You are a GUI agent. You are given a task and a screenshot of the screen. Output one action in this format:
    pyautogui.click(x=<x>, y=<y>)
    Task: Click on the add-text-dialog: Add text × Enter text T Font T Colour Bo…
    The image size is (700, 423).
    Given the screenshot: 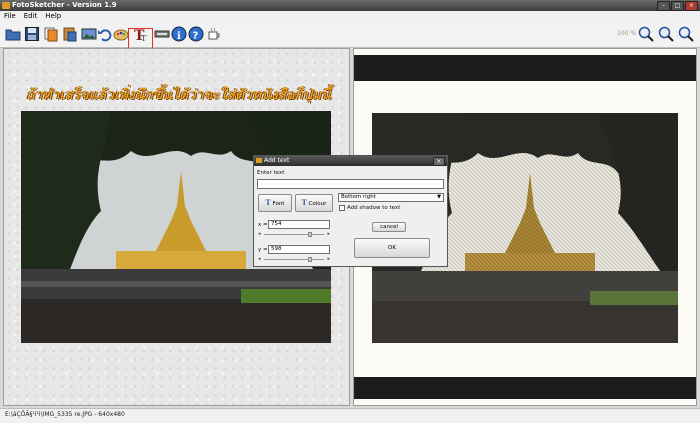 What is the action you would take?
    pyautogui.click(x=350, y=211)
    